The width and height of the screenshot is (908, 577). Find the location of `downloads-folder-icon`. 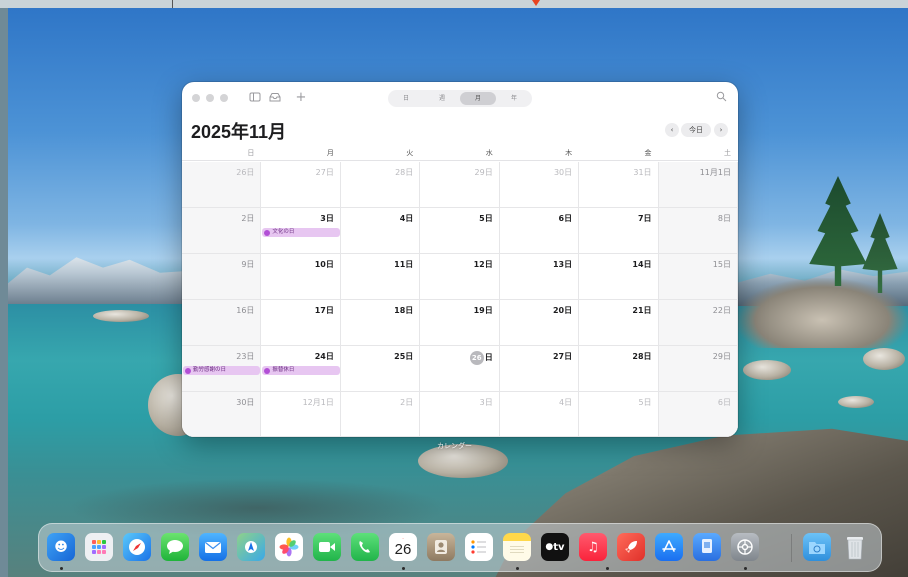

downloads-folder-icon is located at coordinates (817, 547).